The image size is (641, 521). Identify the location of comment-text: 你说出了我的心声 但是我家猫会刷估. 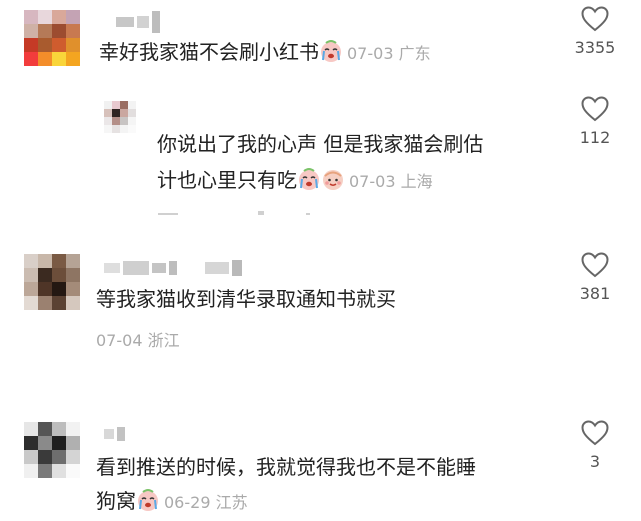
(320, 144).